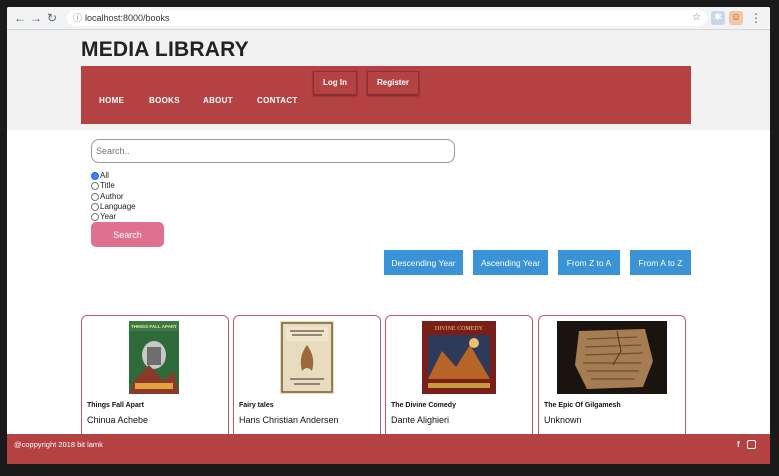  What do you see at coordinates (107, 197) in the screenshot?
I see `filter-author: Author` at bounding box center [107, 197].